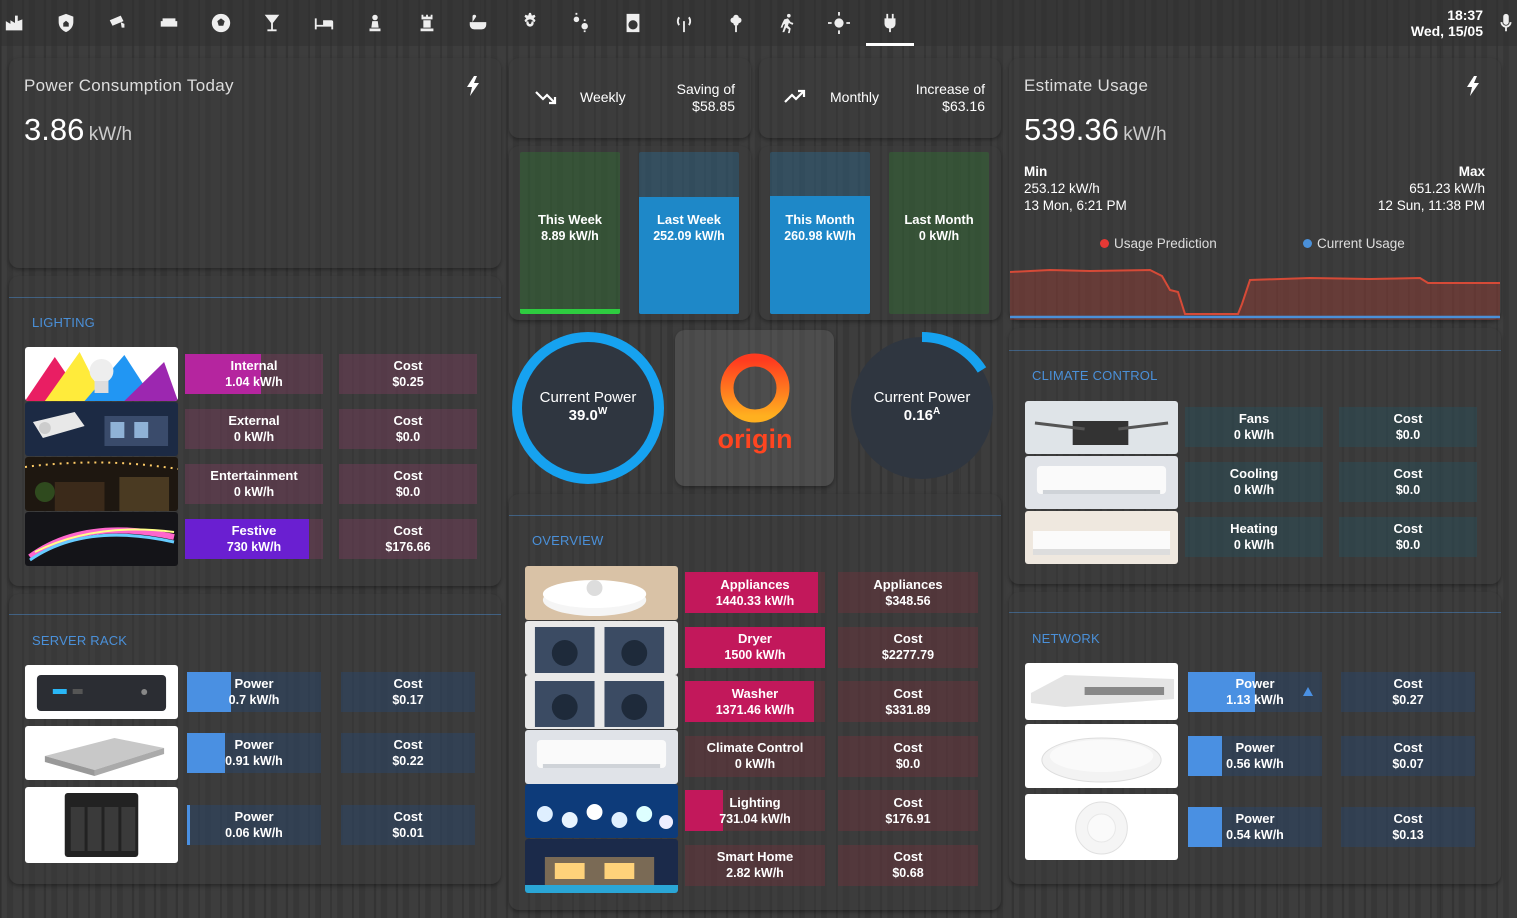 The width and height of the screenshot is (1517, 918). Describe the element at coordinates (324, 23) in the screenshot. I see `bed-icon` at that location.